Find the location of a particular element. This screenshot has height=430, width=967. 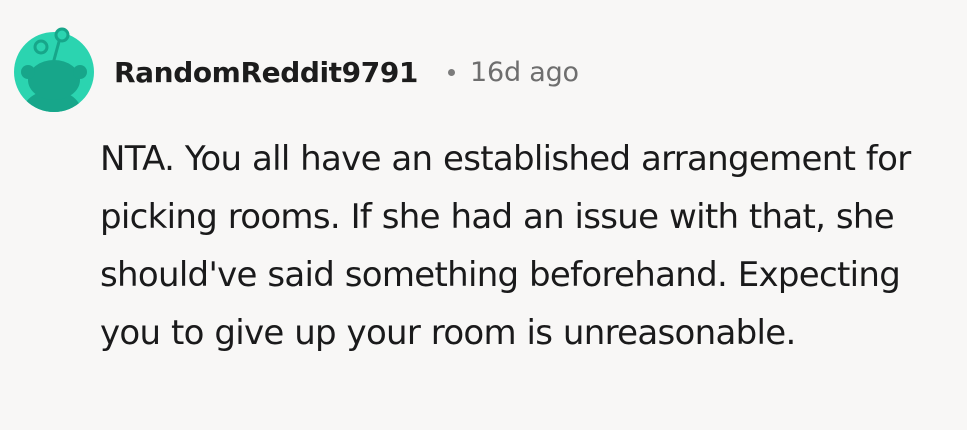

author-username: RandomReddit9791 is located at coordinates (266, 72).